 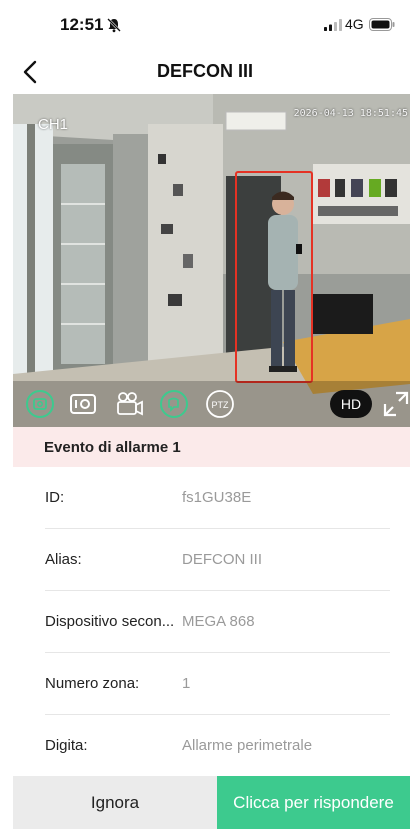 I want to click on info-row-zone-number: Numero zona: 1, so click(x=217, y=684).